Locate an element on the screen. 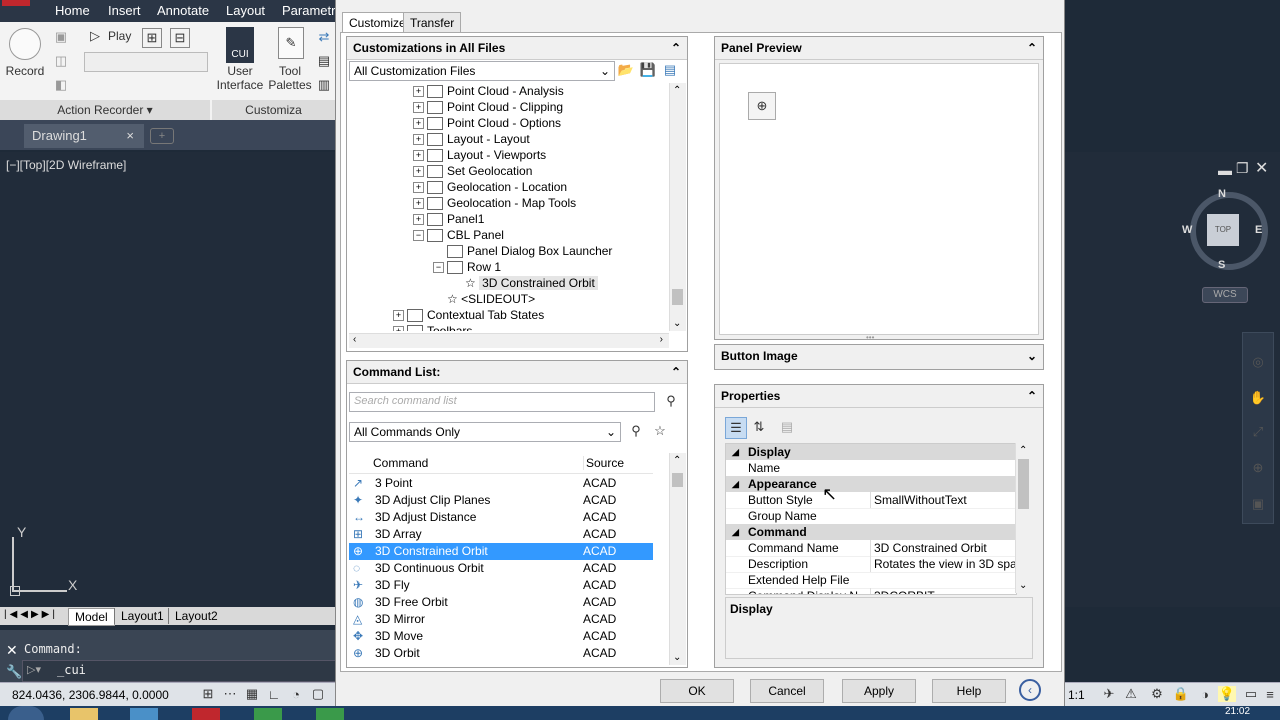  ribbon-tab-parametric: Parametr is located at coordinates (308, 10).